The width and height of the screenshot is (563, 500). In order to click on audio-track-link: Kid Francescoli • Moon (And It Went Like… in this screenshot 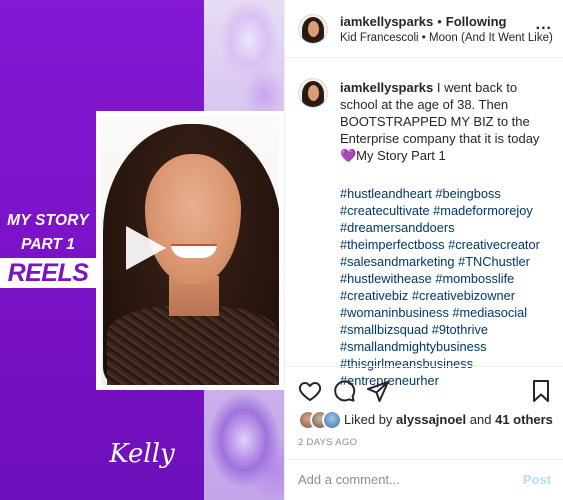, I will do `click(446, 38)`.